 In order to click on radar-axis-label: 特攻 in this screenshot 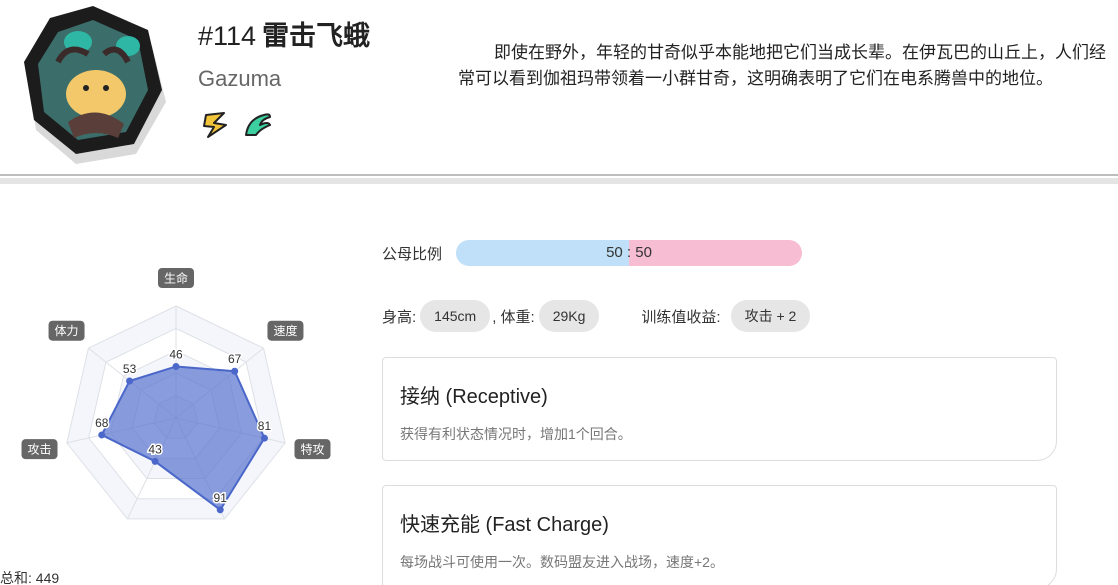, I will do `click(312, 449)`.